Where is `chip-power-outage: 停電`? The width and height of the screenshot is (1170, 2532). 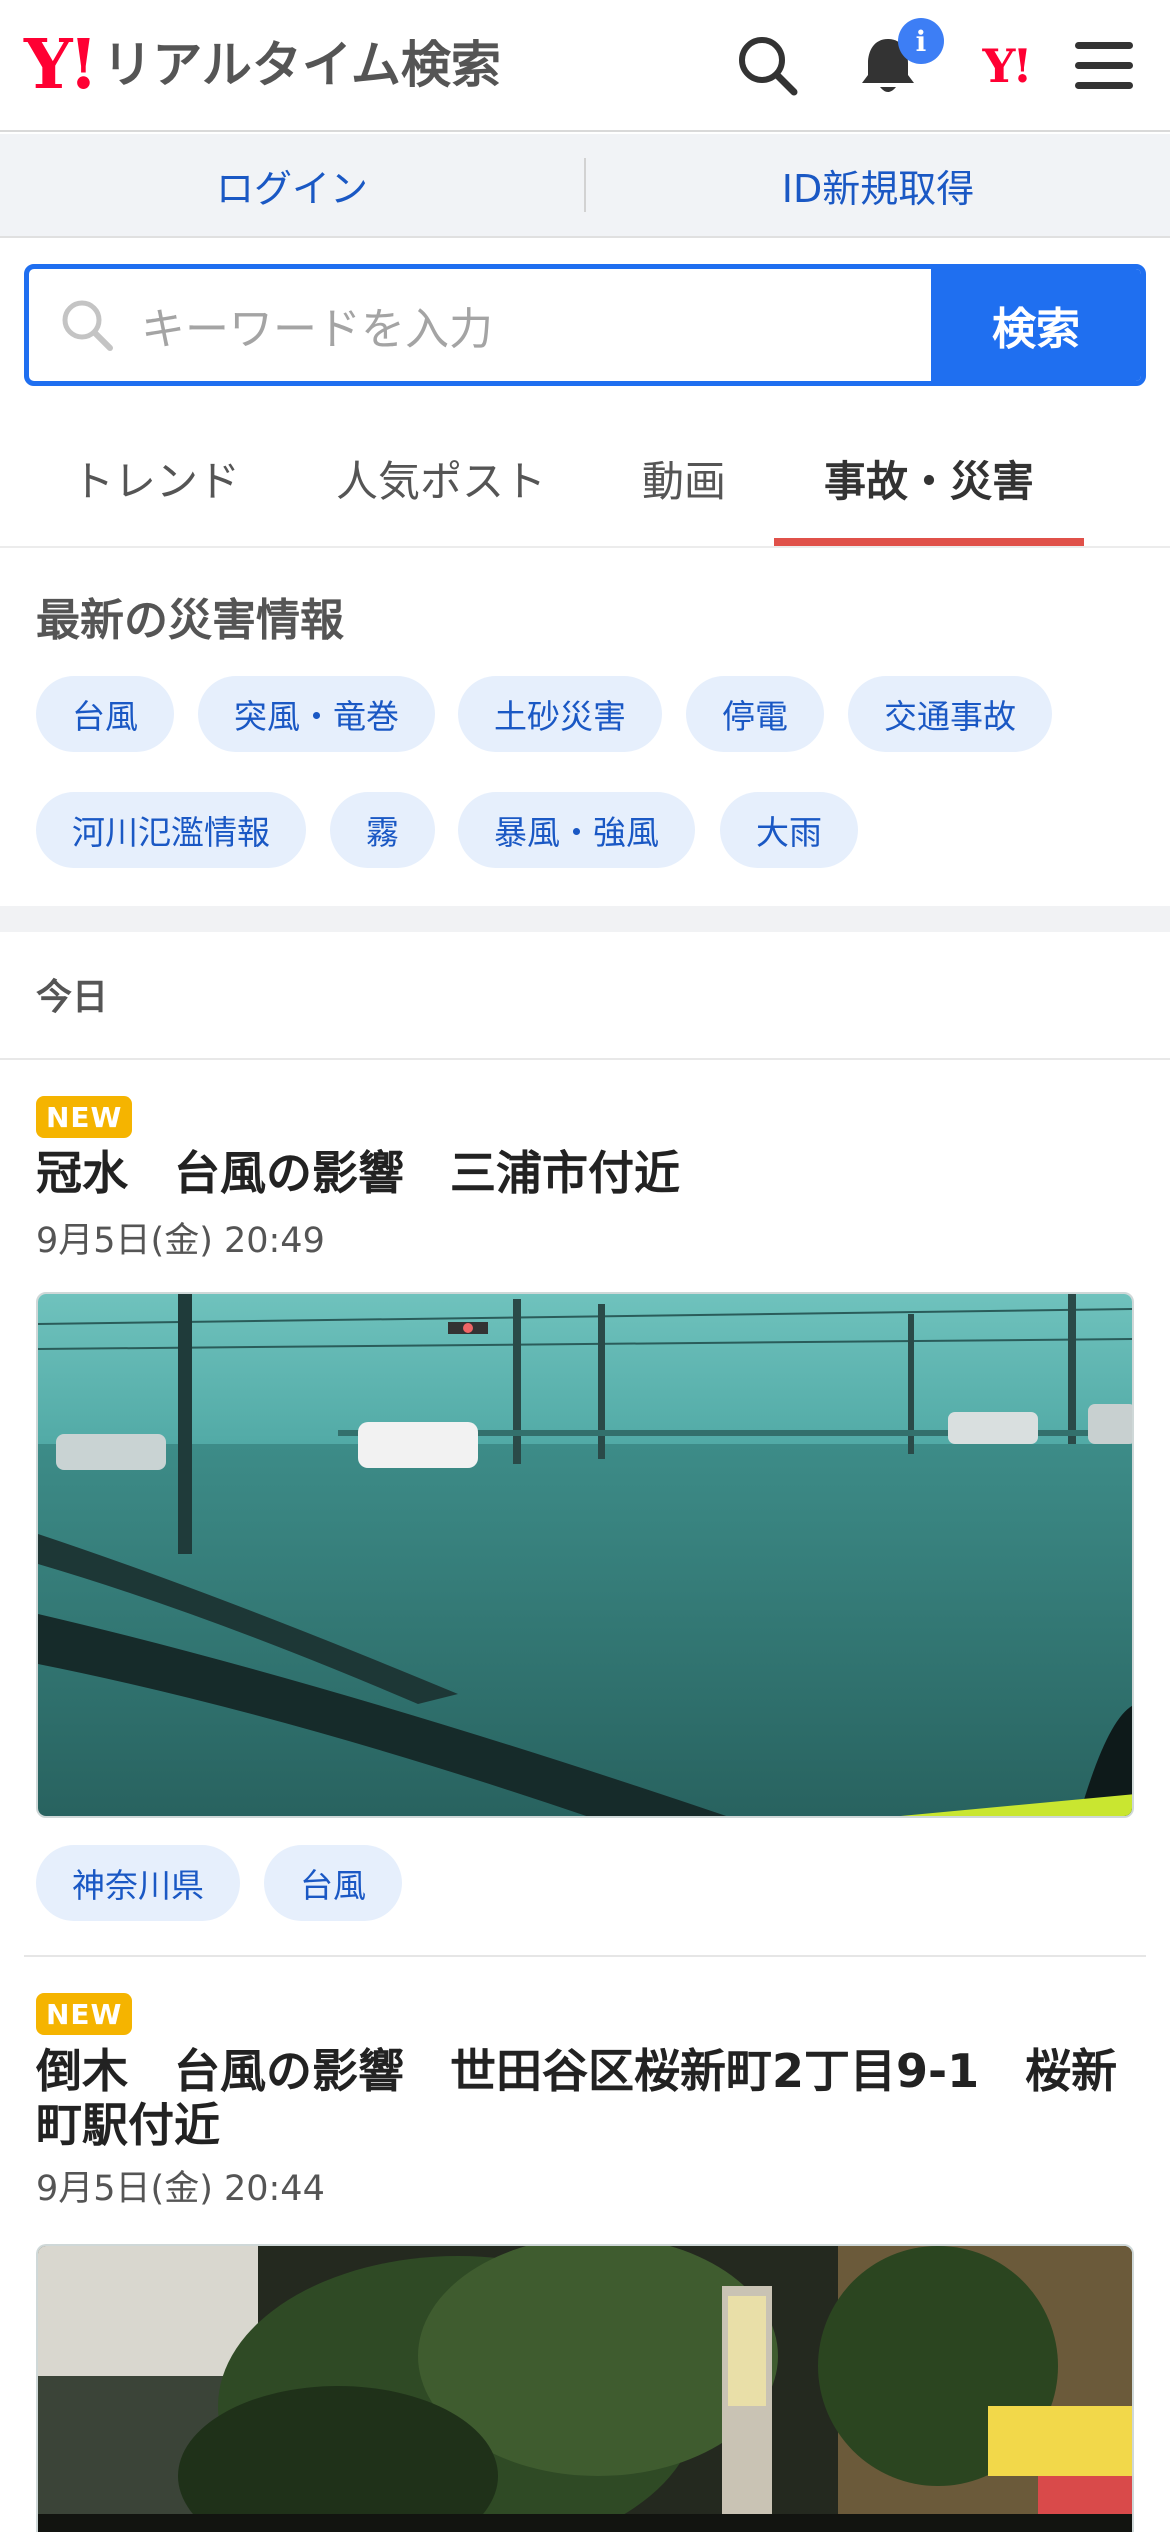 chip-power-outage: 停電 is located at coordinates (755, 714).